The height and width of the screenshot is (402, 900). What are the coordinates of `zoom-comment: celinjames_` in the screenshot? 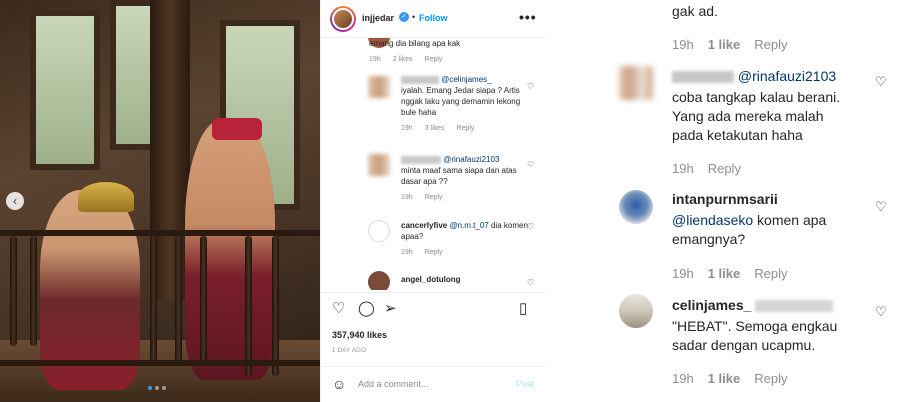 It's located at (753, 305).